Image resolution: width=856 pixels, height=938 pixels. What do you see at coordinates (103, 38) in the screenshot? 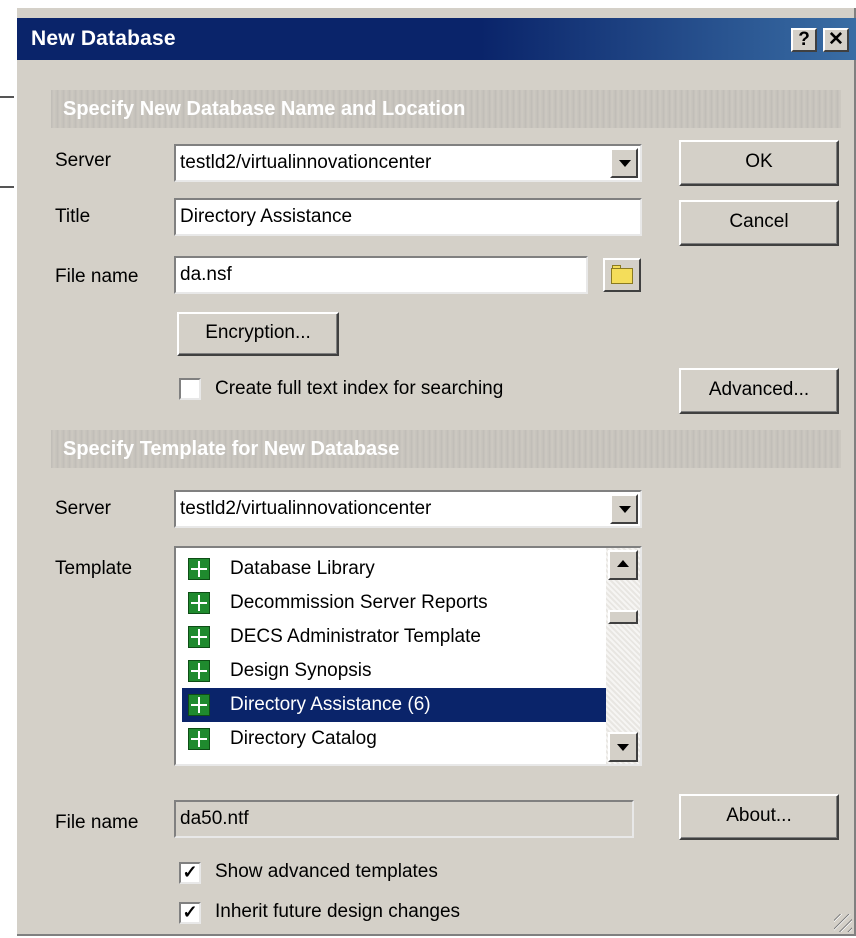
I see `dialog-title: New Database` at bounding box center [103, 38].